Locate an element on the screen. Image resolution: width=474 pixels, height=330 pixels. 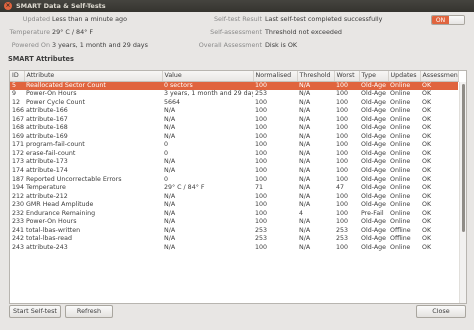
column-header: Value is located at coordinates (208, 76).